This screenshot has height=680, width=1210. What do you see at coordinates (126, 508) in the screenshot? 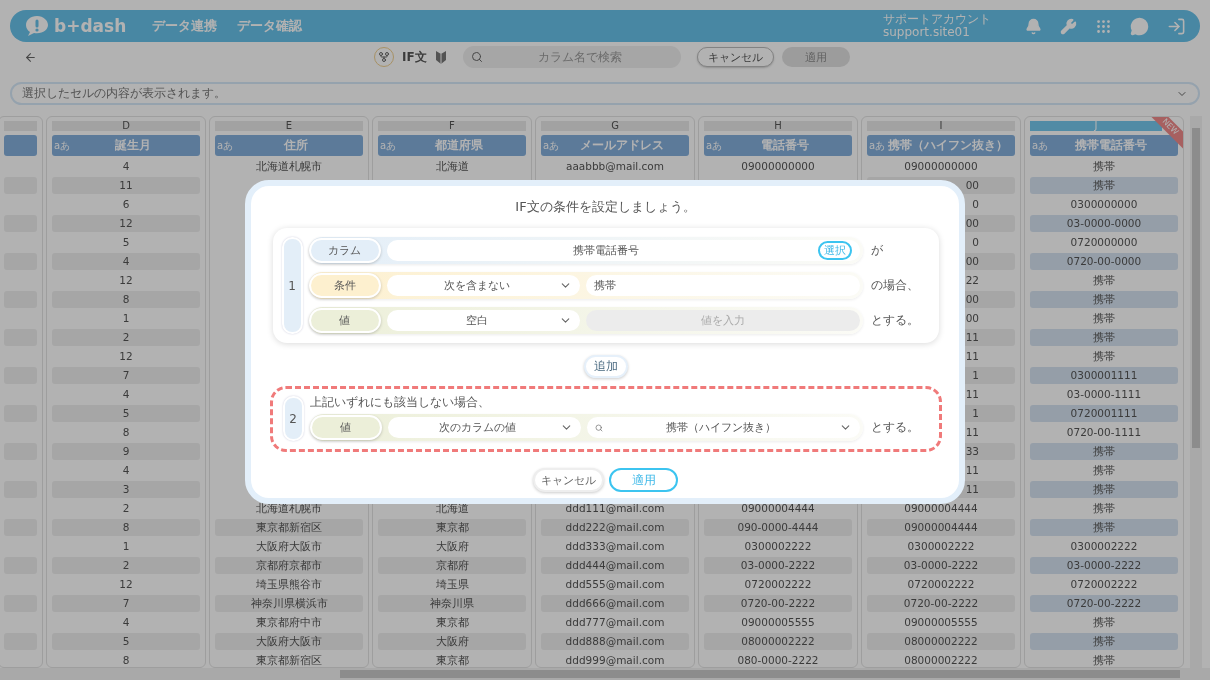
I see `table-cell-text: 2` at bounding box center [126, 508].